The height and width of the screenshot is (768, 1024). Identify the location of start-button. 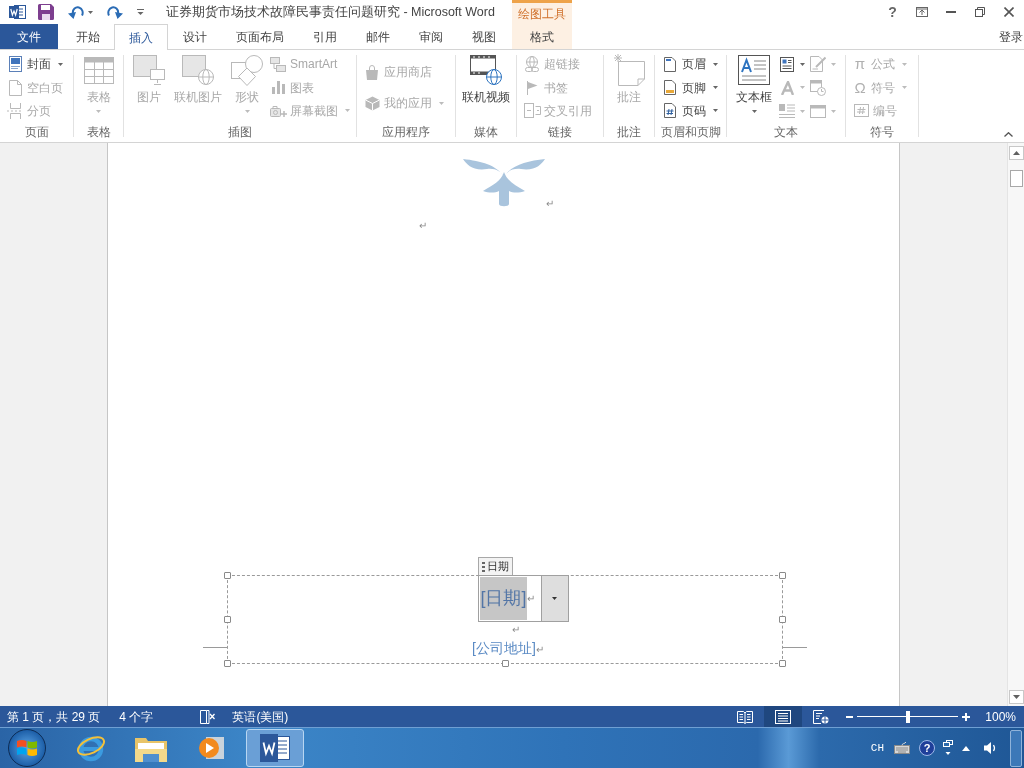
(27, 748).